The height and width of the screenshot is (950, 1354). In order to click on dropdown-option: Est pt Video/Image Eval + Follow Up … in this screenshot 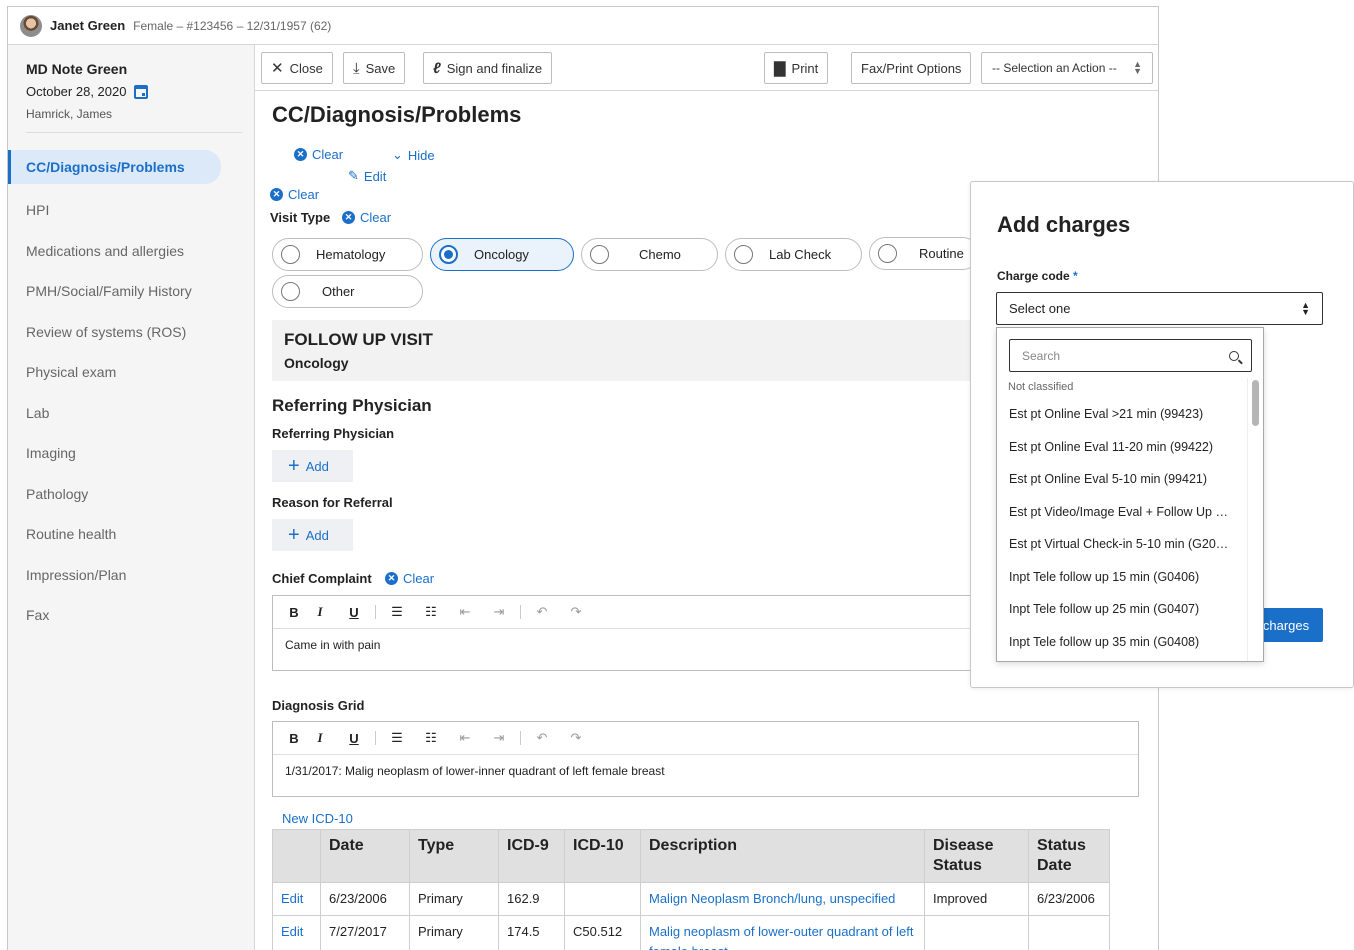, I will do `click(1123, 512)`.